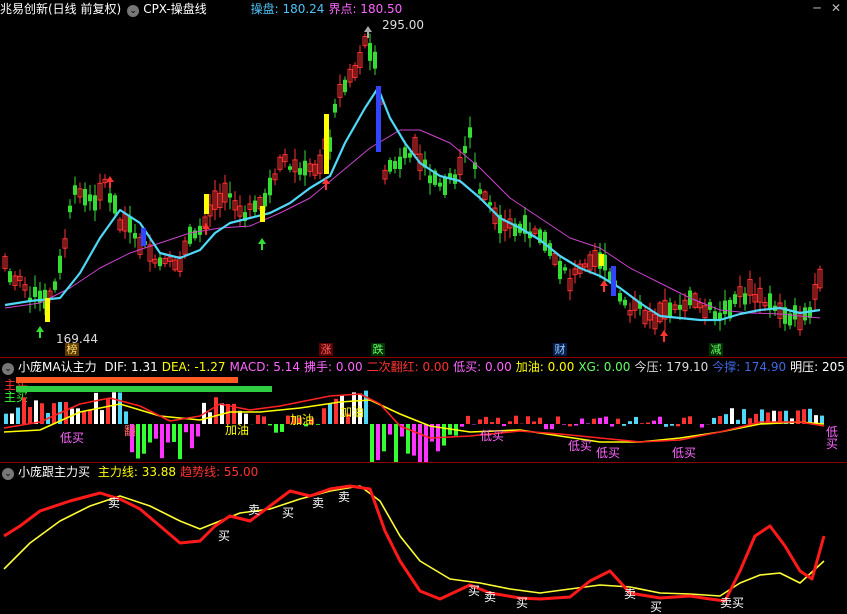 Image resolution: width=847 pixels, height=614 pixels. I want to click on signal-label-12: 买, so click(738, 603).